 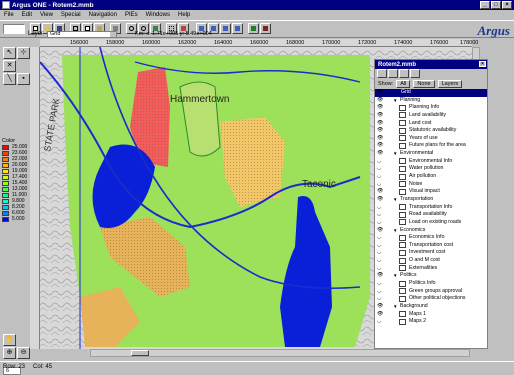 What do you see at coordinates (140, 353) in the screenshot?
I see `scroll-thumb` at bounding box center [140, 353].